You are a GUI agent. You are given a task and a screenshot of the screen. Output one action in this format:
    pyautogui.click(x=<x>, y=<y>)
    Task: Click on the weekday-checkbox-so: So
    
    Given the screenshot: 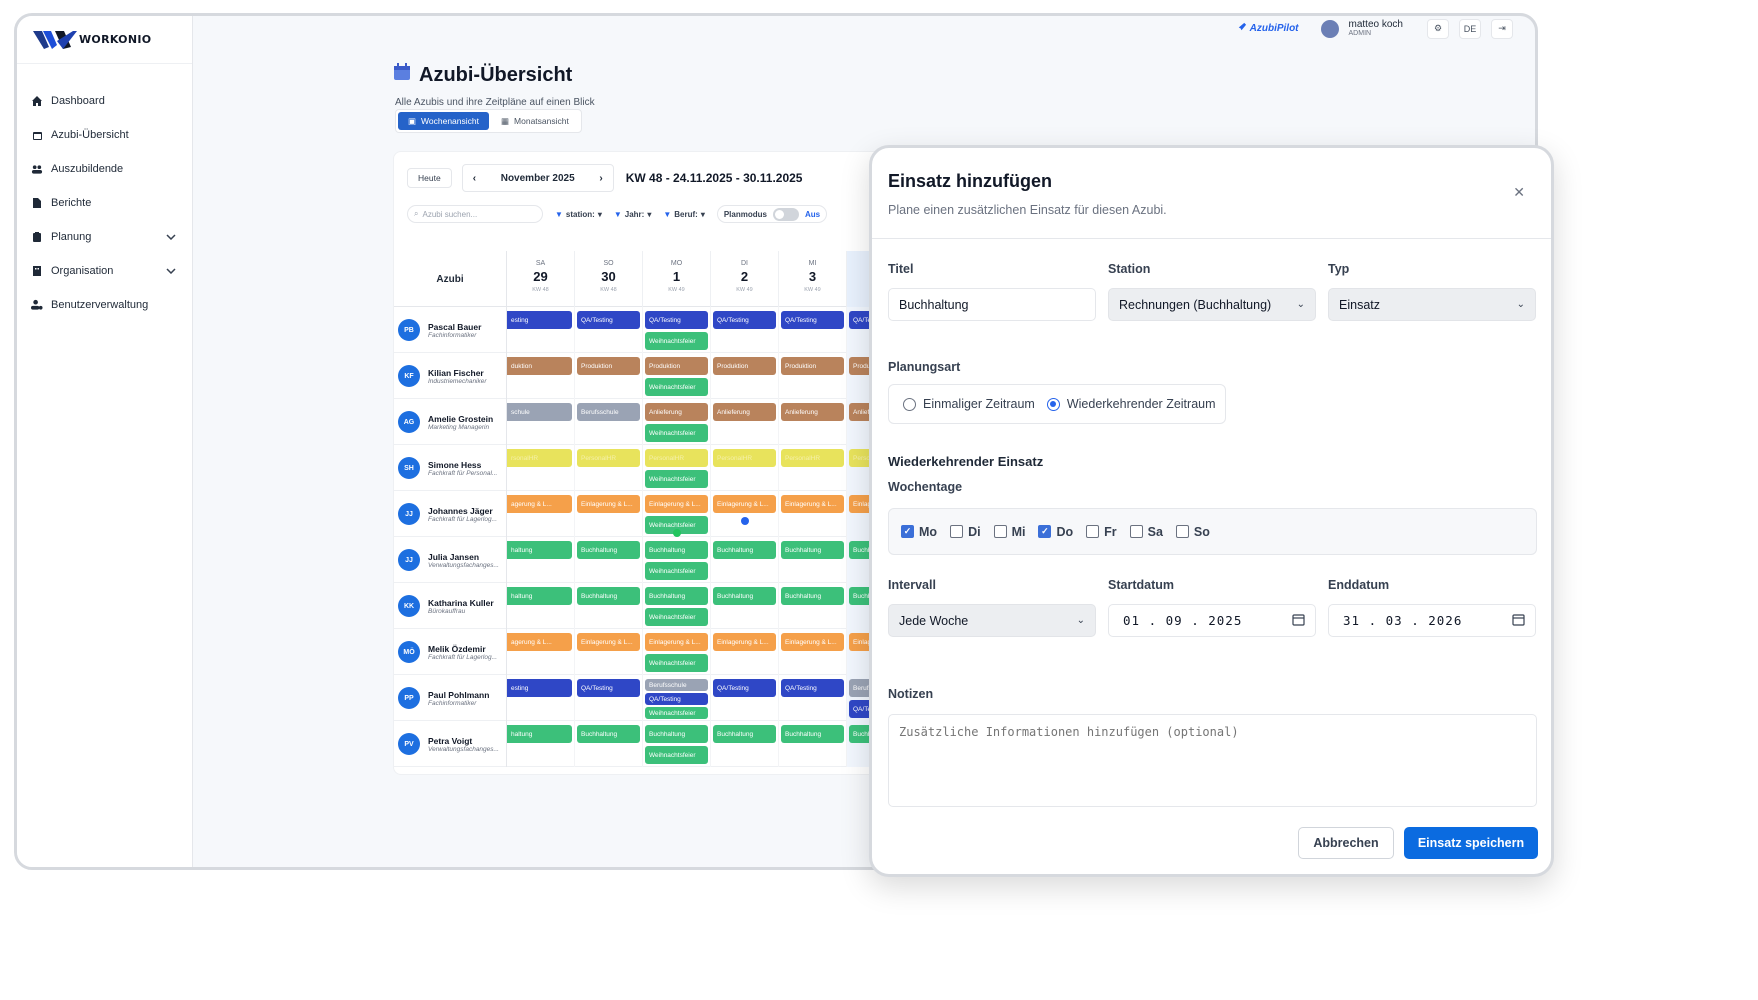 What is the action you would take?
    pyautogui.click(x=1192, y=532)
    